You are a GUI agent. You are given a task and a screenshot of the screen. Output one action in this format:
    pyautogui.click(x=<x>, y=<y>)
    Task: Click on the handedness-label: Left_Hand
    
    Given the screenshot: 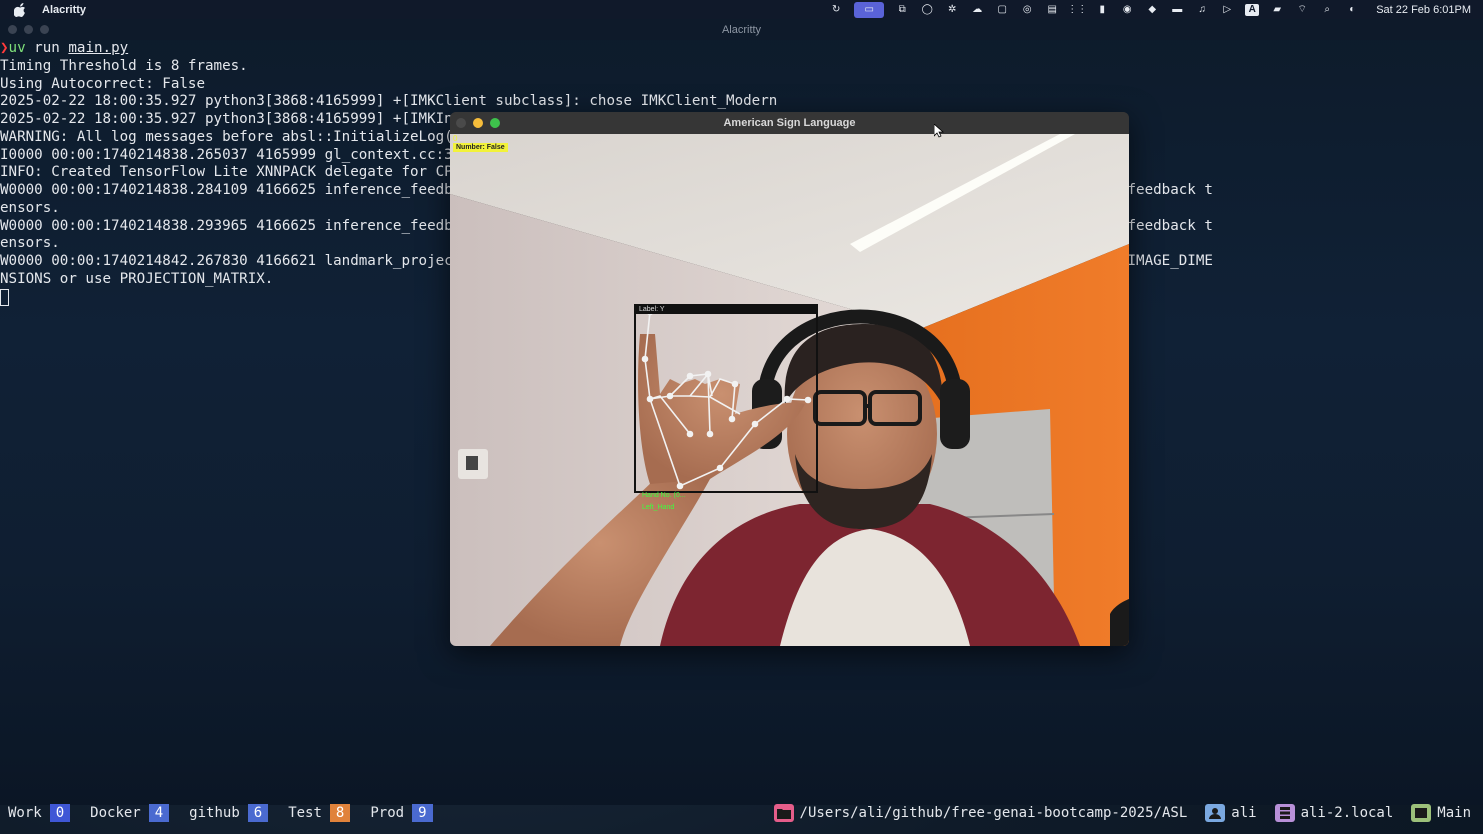 What is the action you would take?
    pyautogui.click(x=658, y=507)
    